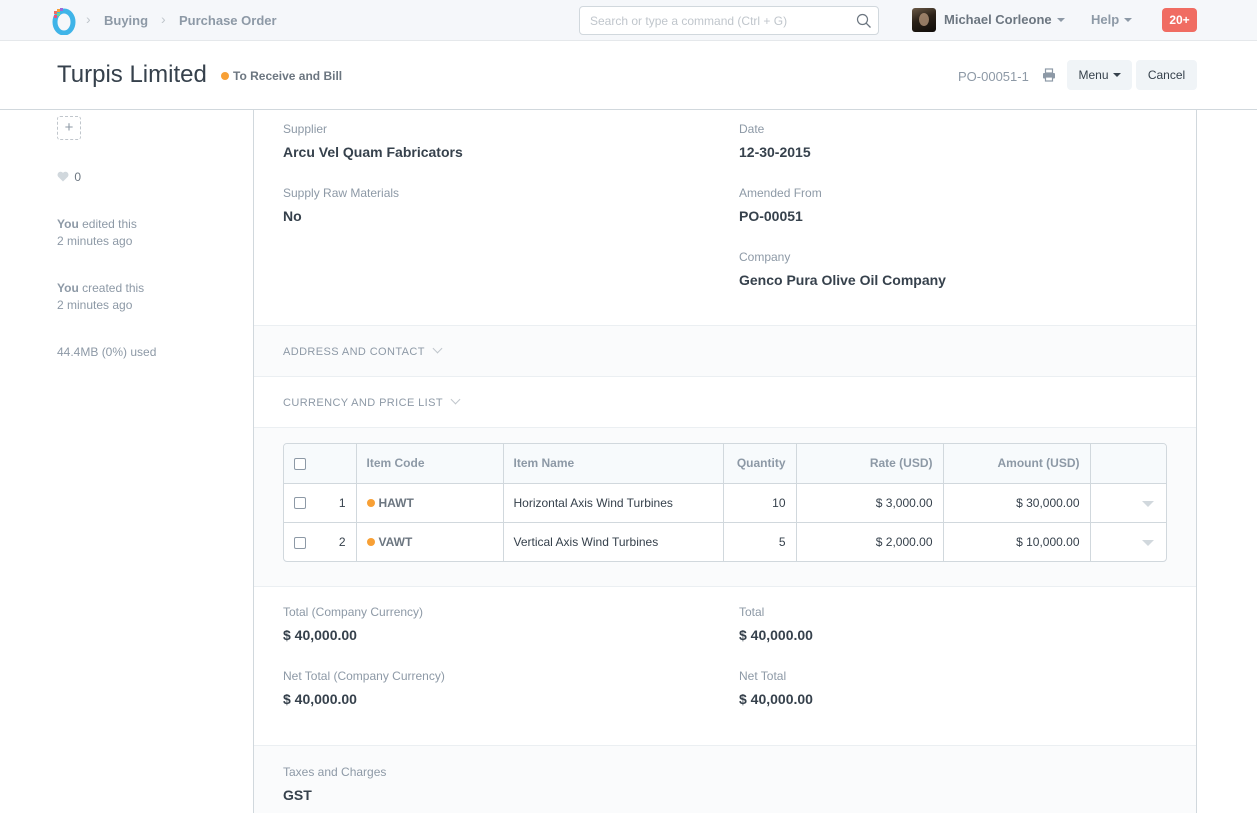 The height and width of the screenshot is (813, 1257). What do you see at coordinates (752, 129) in the screenshot?
I see `date-label: Date` at bounding box center [752, 129].